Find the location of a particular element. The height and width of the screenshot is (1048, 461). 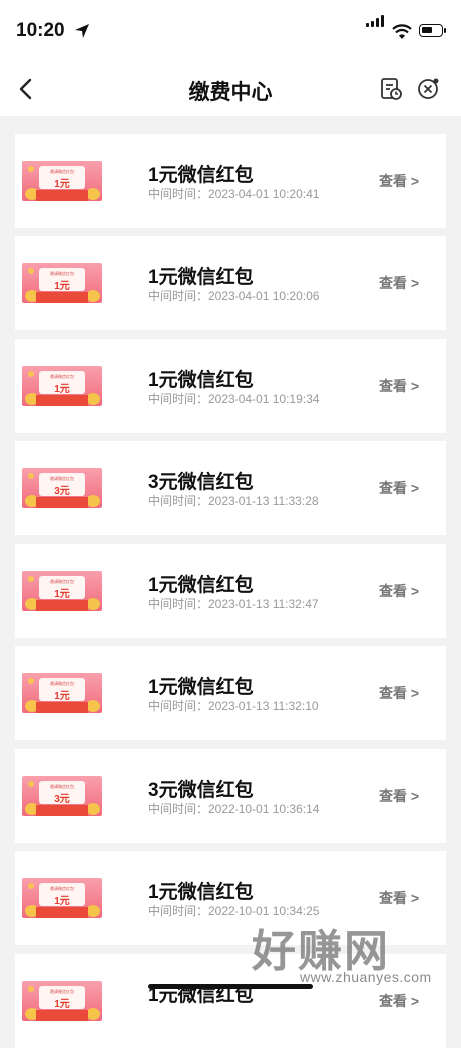

wifi-icon is located at coordinates (402, 31).